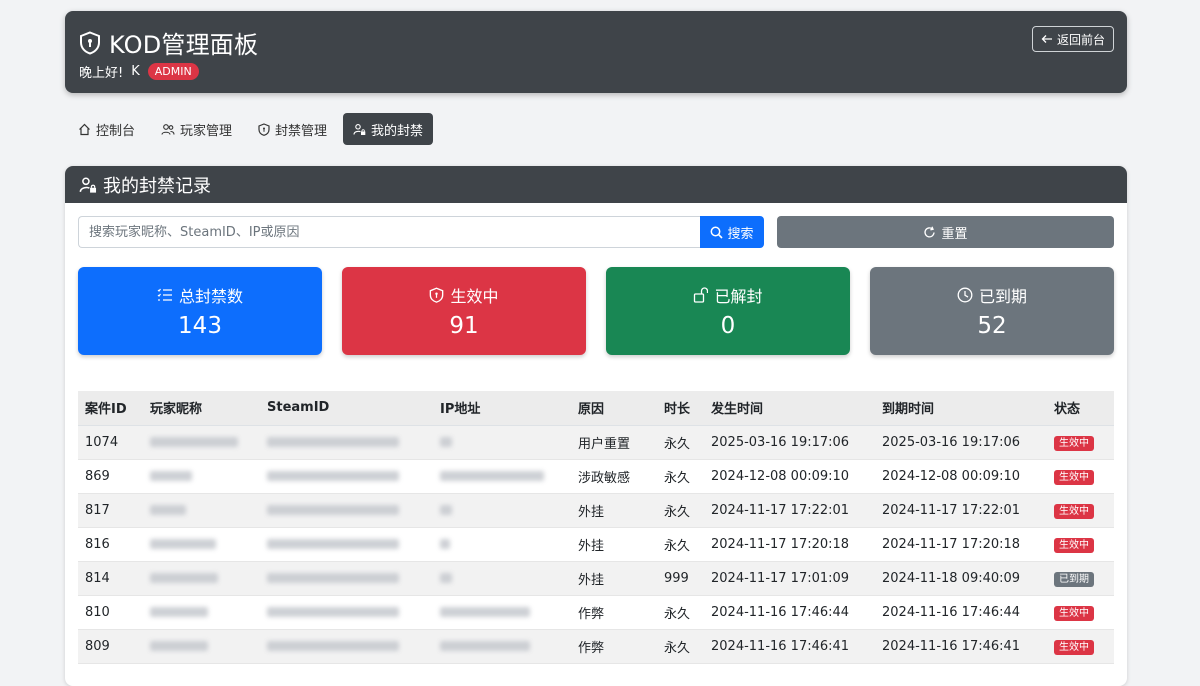 The image size is (1200, 686). Describe the element at coordinates (992, 311) in the screenshot. I see `stat-expired: 已到期 52` at that location.